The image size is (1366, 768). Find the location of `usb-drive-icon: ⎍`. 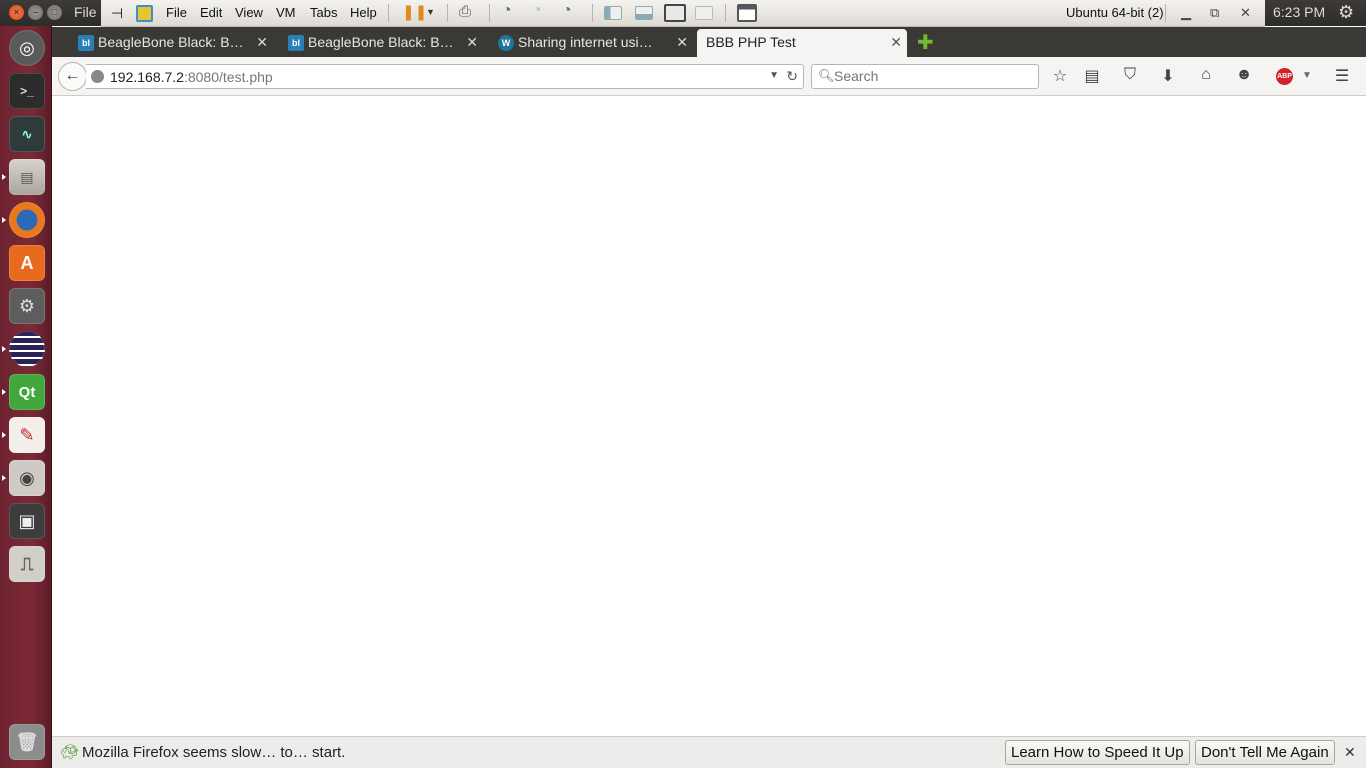

usb-drive-icon: ⎍ is located at coordinates (27, 564).